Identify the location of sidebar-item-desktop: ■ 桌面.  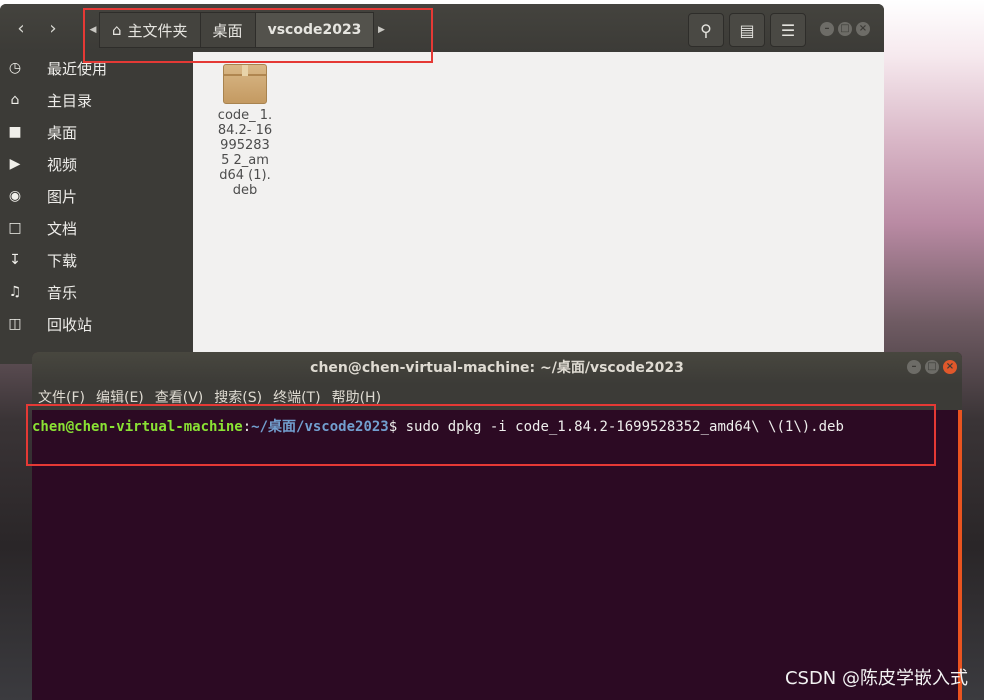
(96, 132).